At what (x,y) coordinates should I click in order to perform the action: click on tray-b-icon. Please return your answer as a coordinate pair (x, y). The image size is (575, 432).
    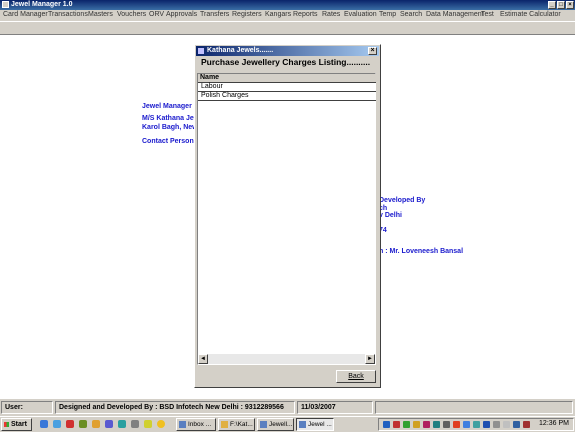
    Looking at the image, I should click on (486, 424).